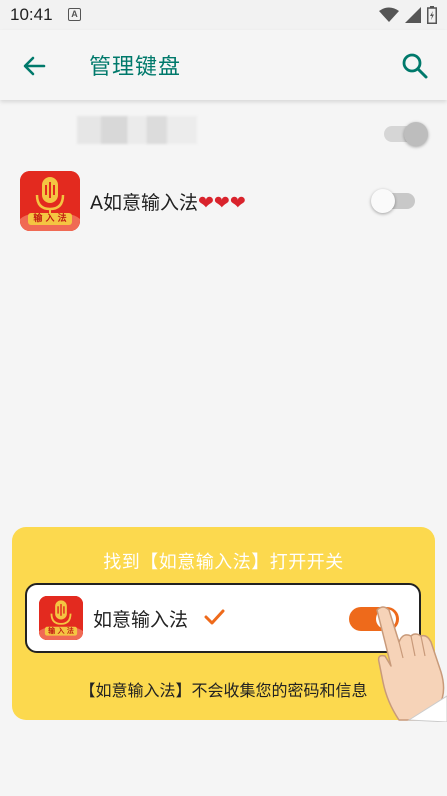  Describe the element at coordinates (413, 15) in the screenshot. I see `cell-signal-icon` at that location.